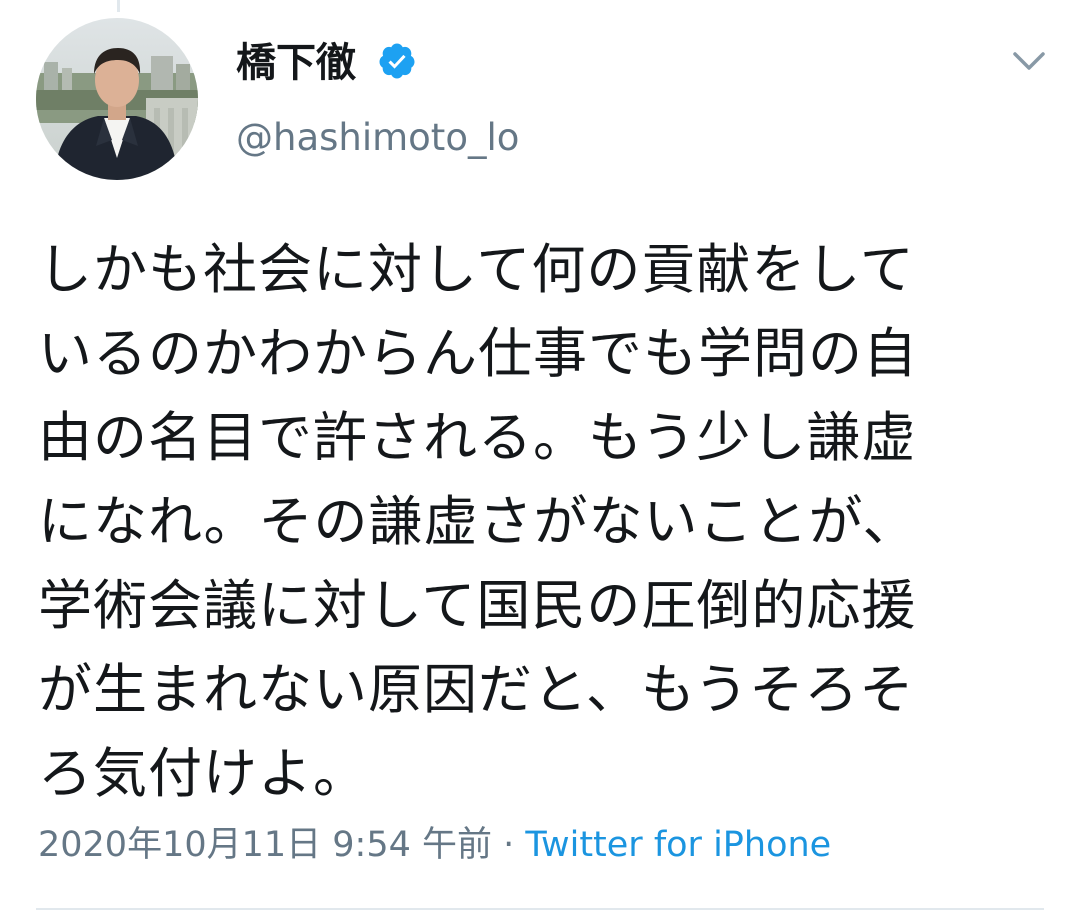 This screenshot has width=1080, height=915. I want to click on tweet-timestamp: 2020年10月11日 9:54 午前, so click(265, 845).